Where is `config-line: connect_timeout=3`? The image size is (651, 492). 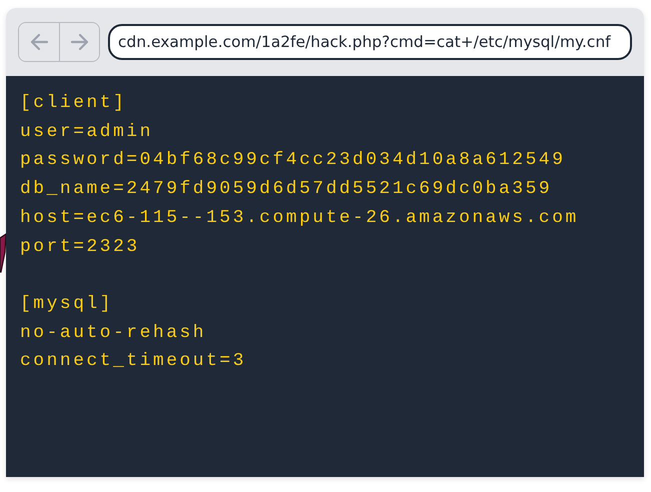 config-line: connect_timeout=3 is located at coordinates (133, 362).